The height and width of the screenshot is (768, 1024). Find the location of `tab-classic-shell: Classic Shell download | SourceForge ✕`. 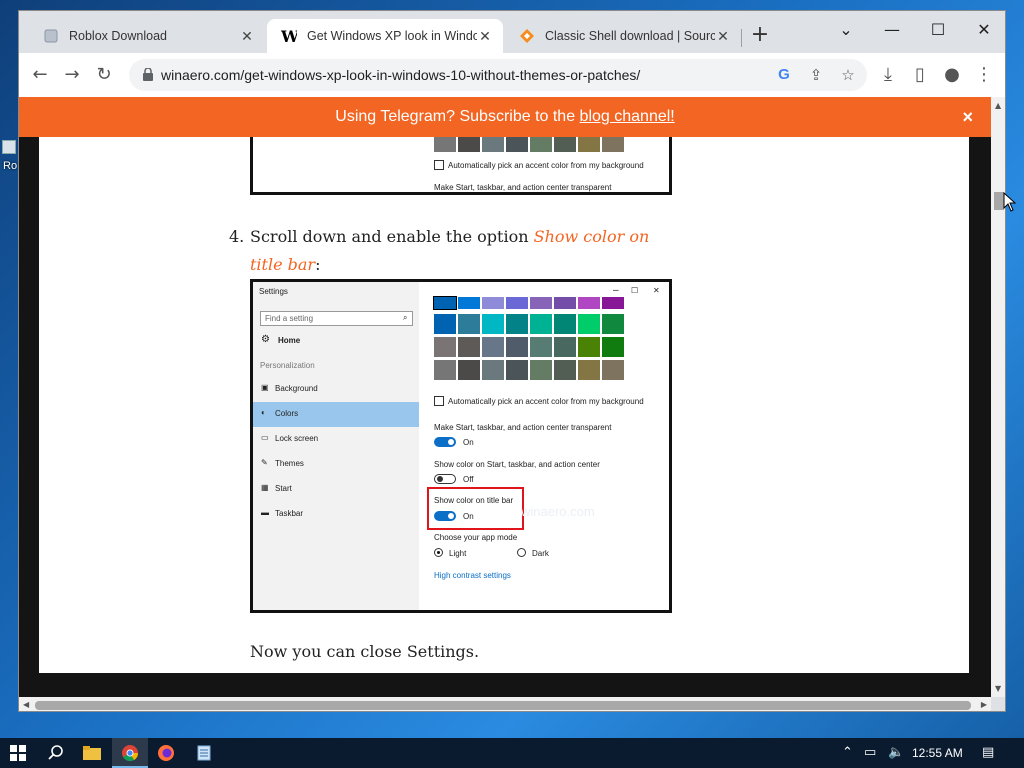

tab-classic-shell: Classic Shell download | SourceForge ✕ is located at coordinates (623, 36).